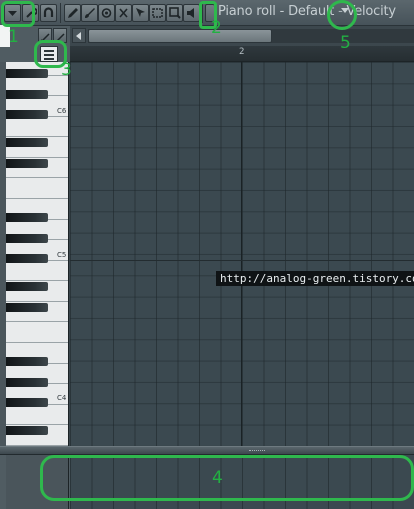 The image size is (414, 509). What do you see at coordinates (315, 278) in the screenshot?
I see `watermark-text: http://analog-green.tistory.com` at bounding box center [315, 278].